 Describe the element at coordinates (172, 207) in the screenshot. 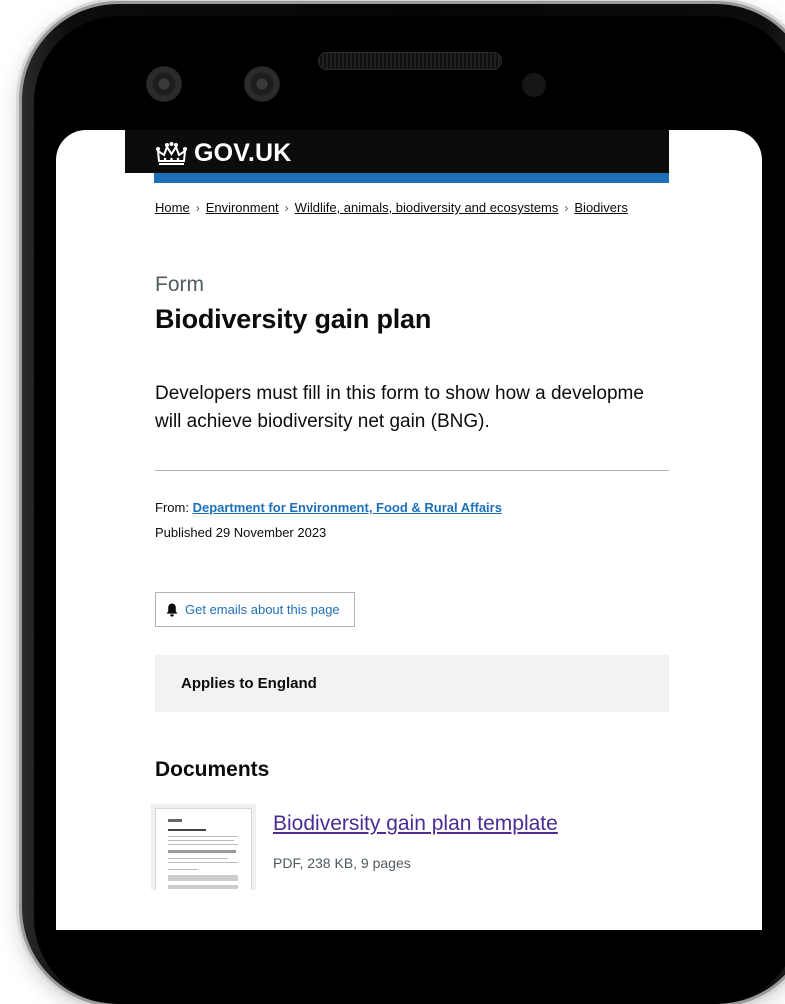

I see `breadcrumb-home: Home` at that location.